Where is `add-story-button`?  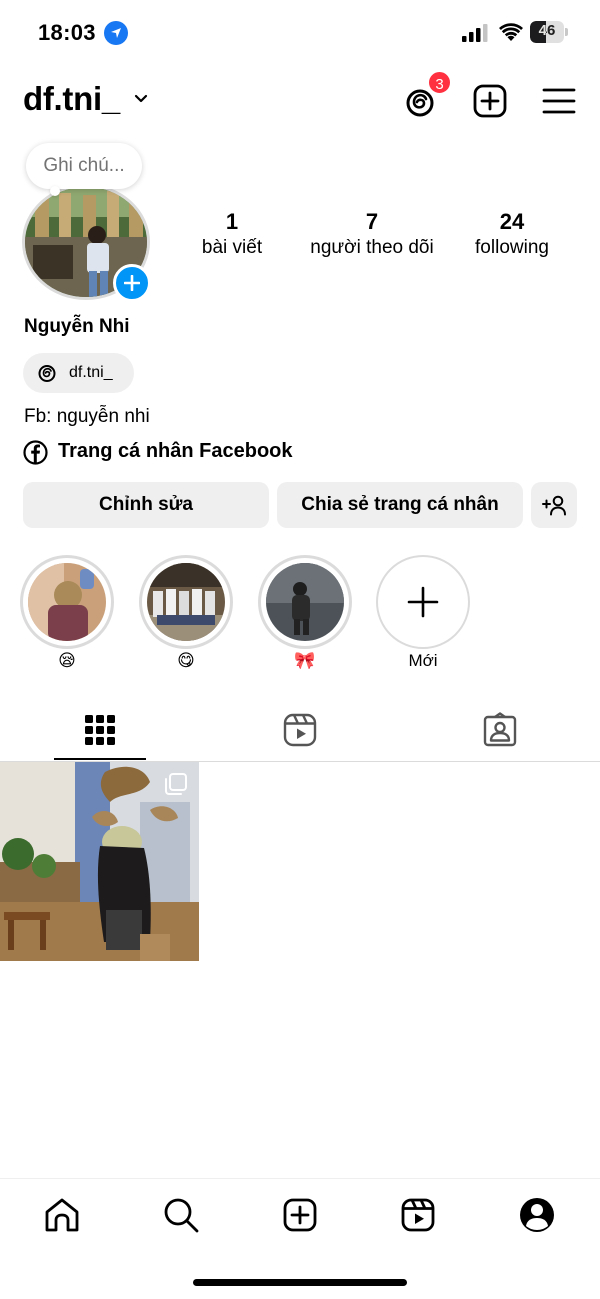 add-story-button is located at coordinates (132, 283).